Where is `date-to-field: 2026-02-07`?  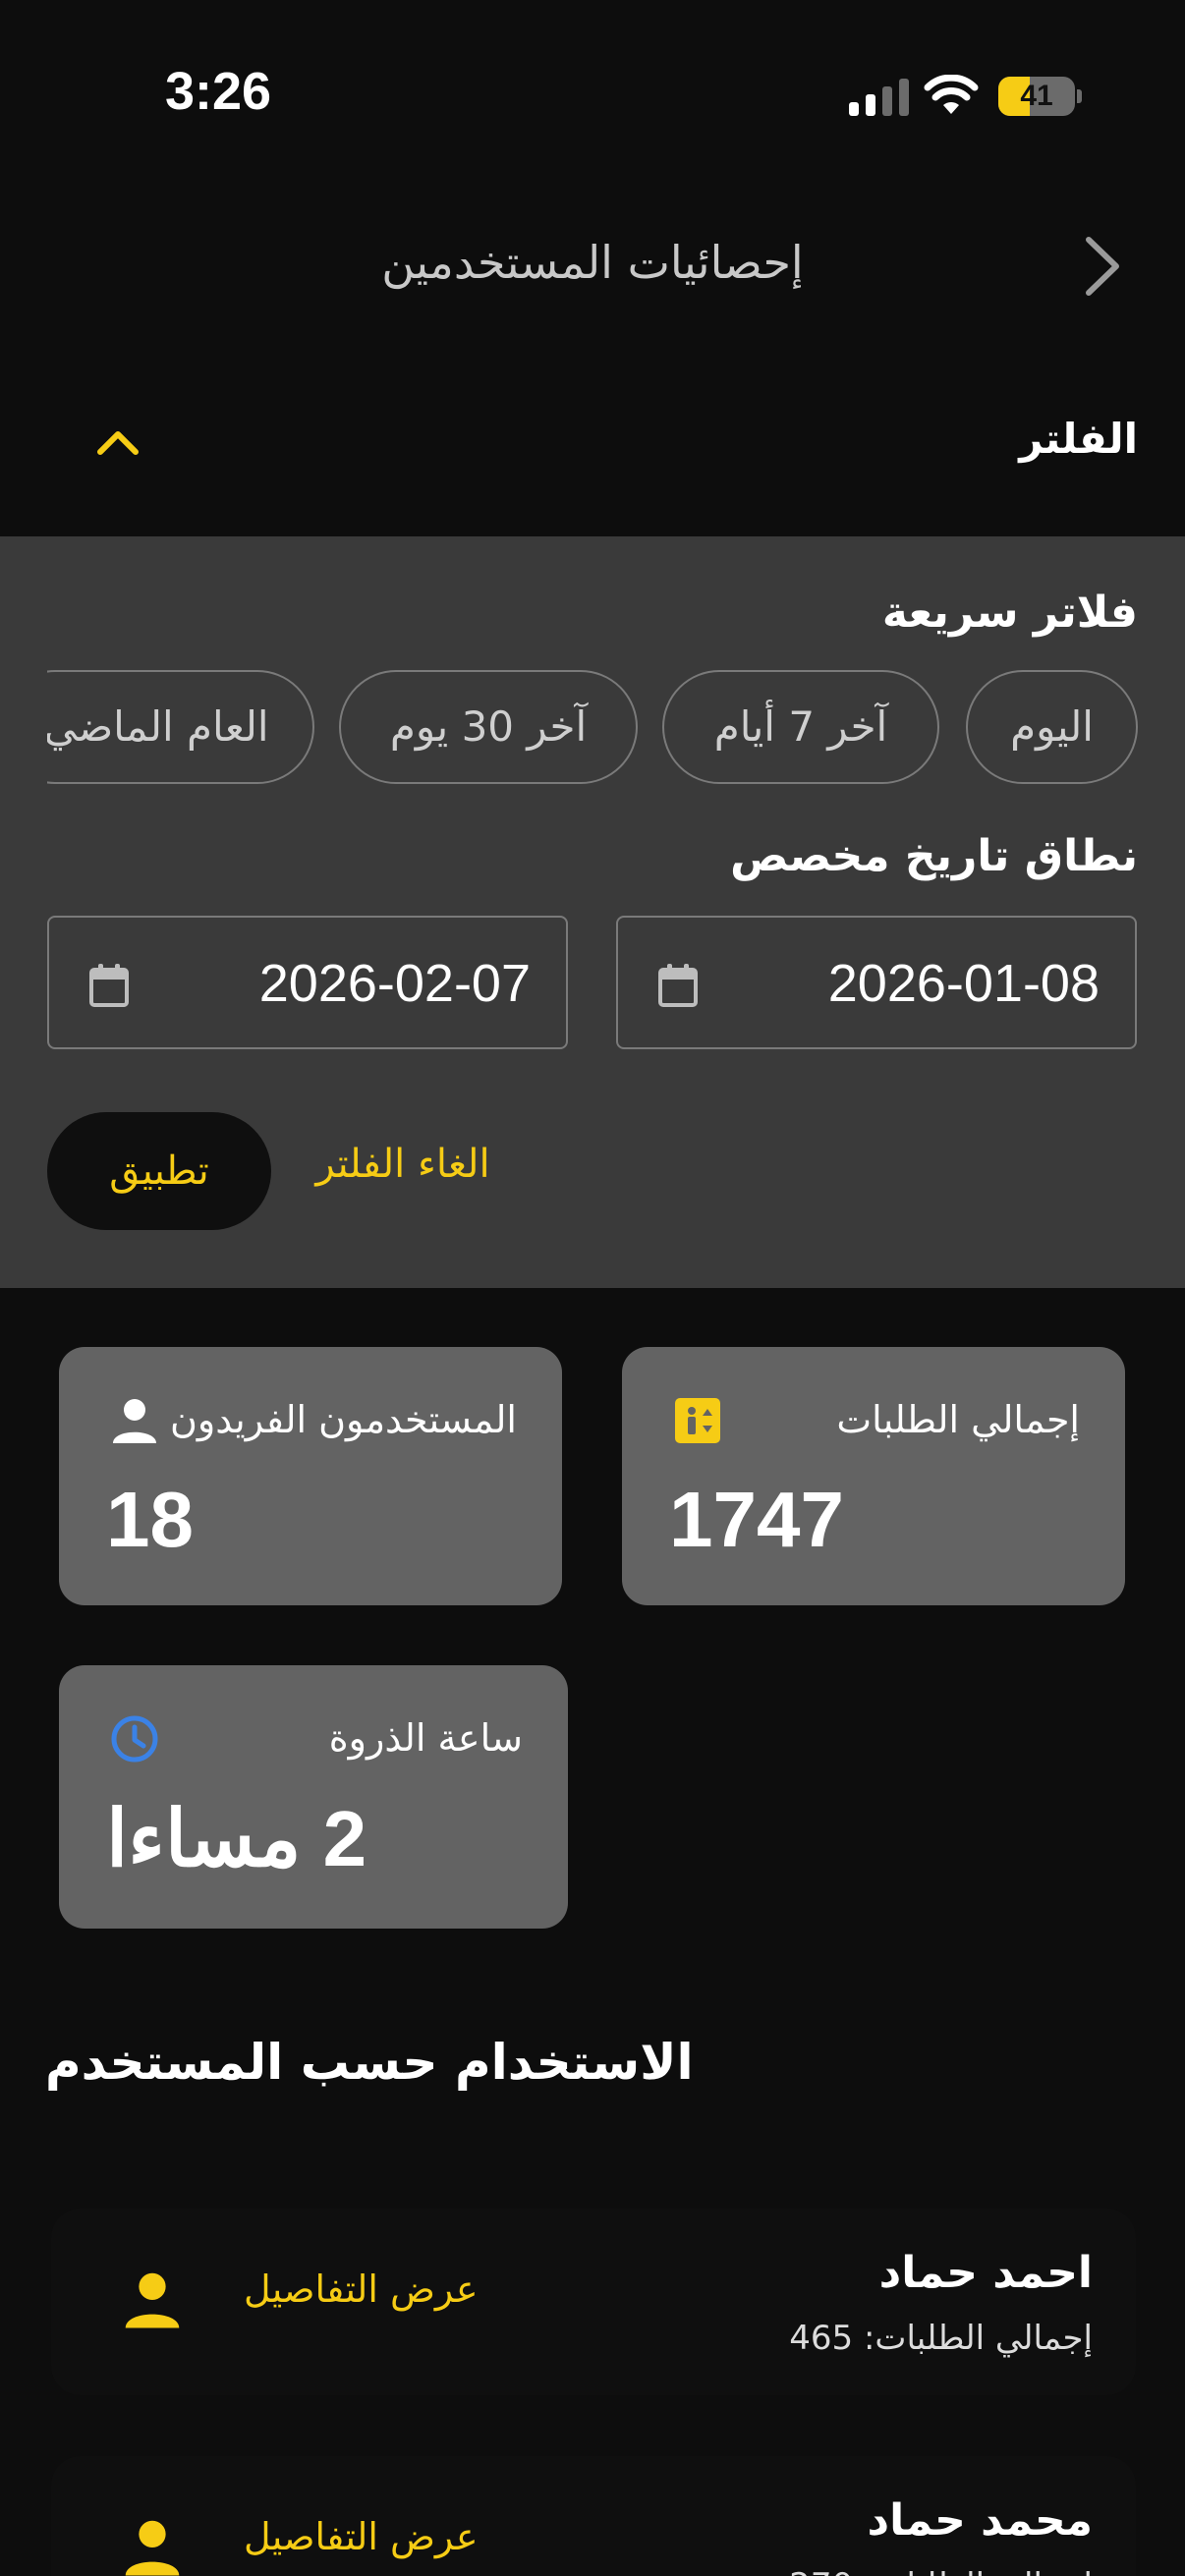 date-to-field: 2026-02-07 is located at coordinates (308, 982).